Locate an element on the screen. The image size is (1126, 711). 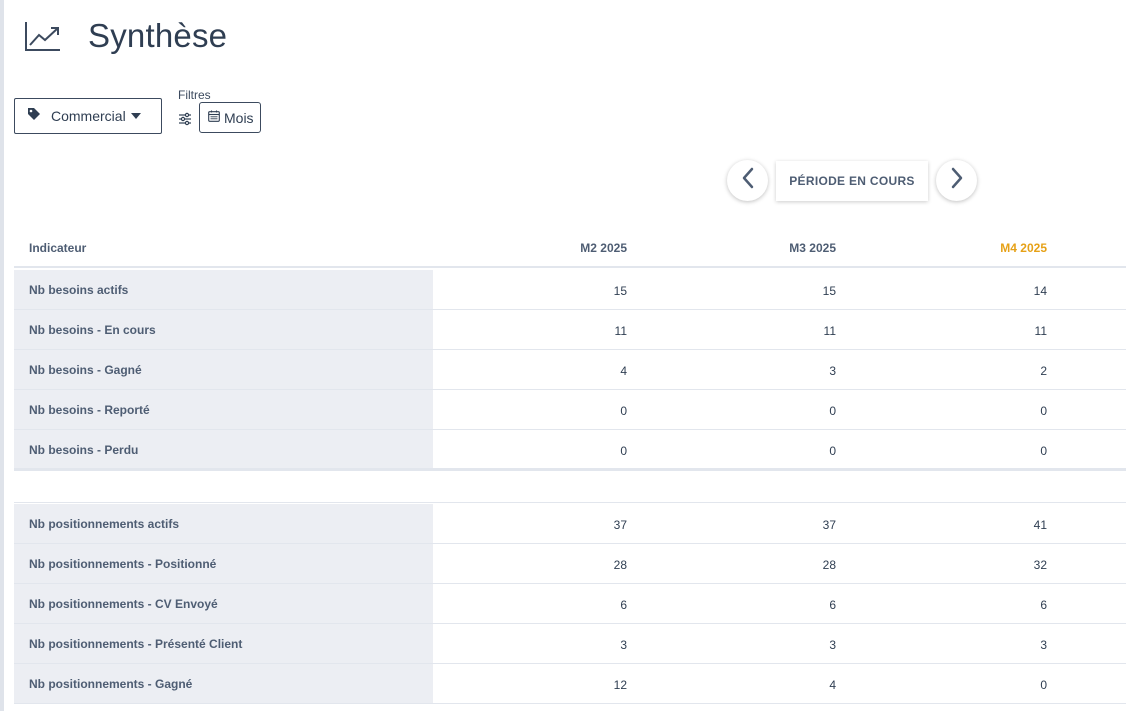
table-row: Nb besoins - Reporté 0 0 0 is located at coordinates (570, 410).